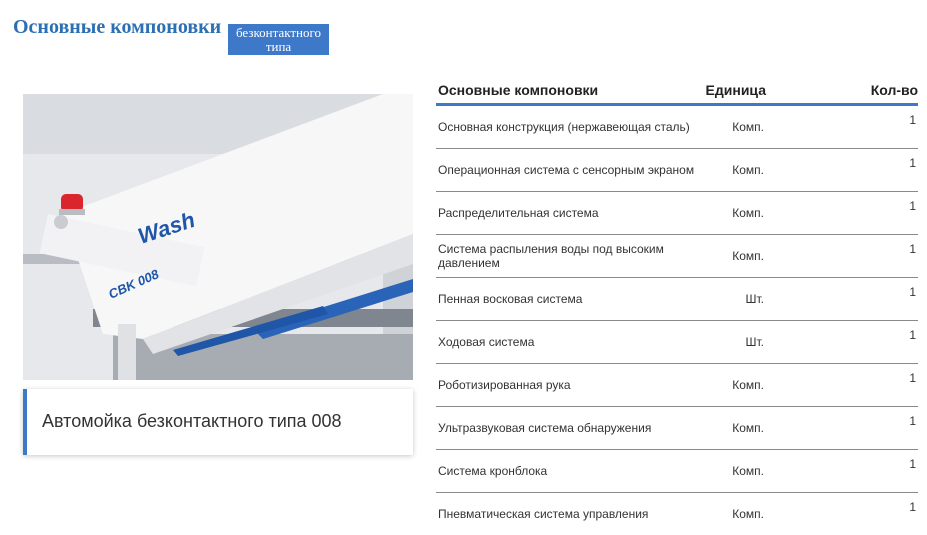  Describe the element at coordinates (567, 127) in the screenshot. I see `component-cell: Основная конструкция (нержавеющая сталь)` at that location.